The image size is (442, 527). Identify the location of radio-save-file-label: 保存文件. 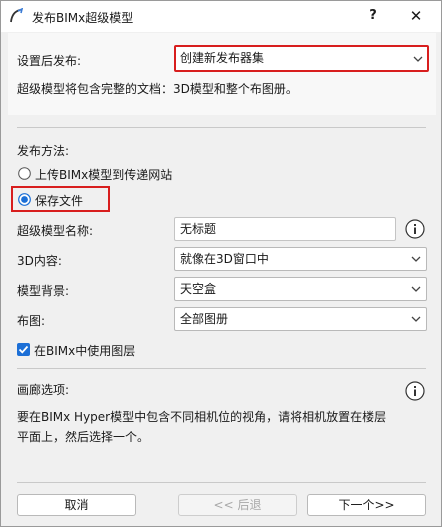
(59, 200).